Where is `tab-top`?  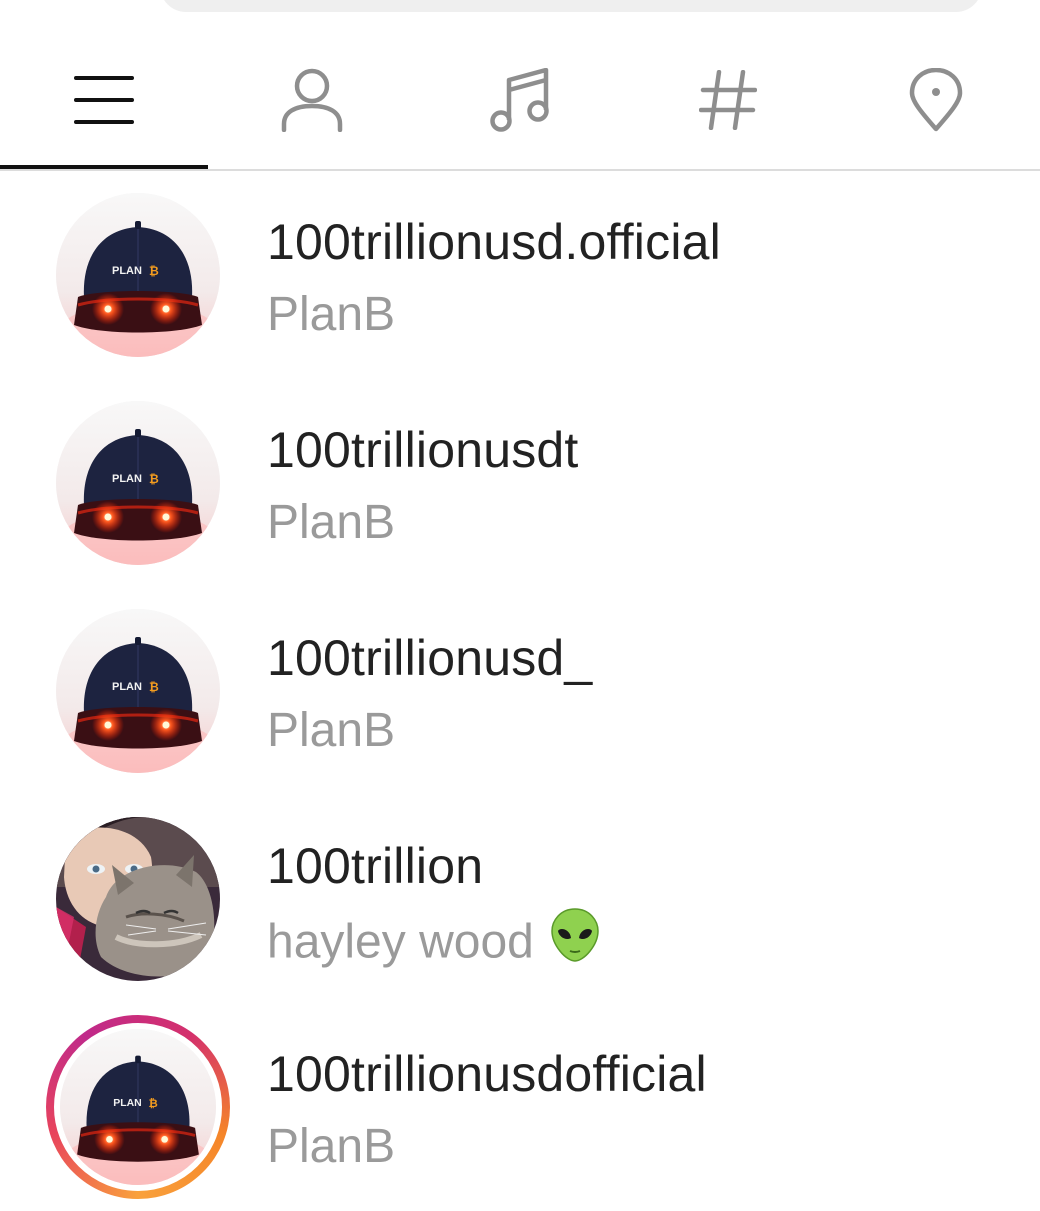 tab-top is located at coordinates (104, 100).